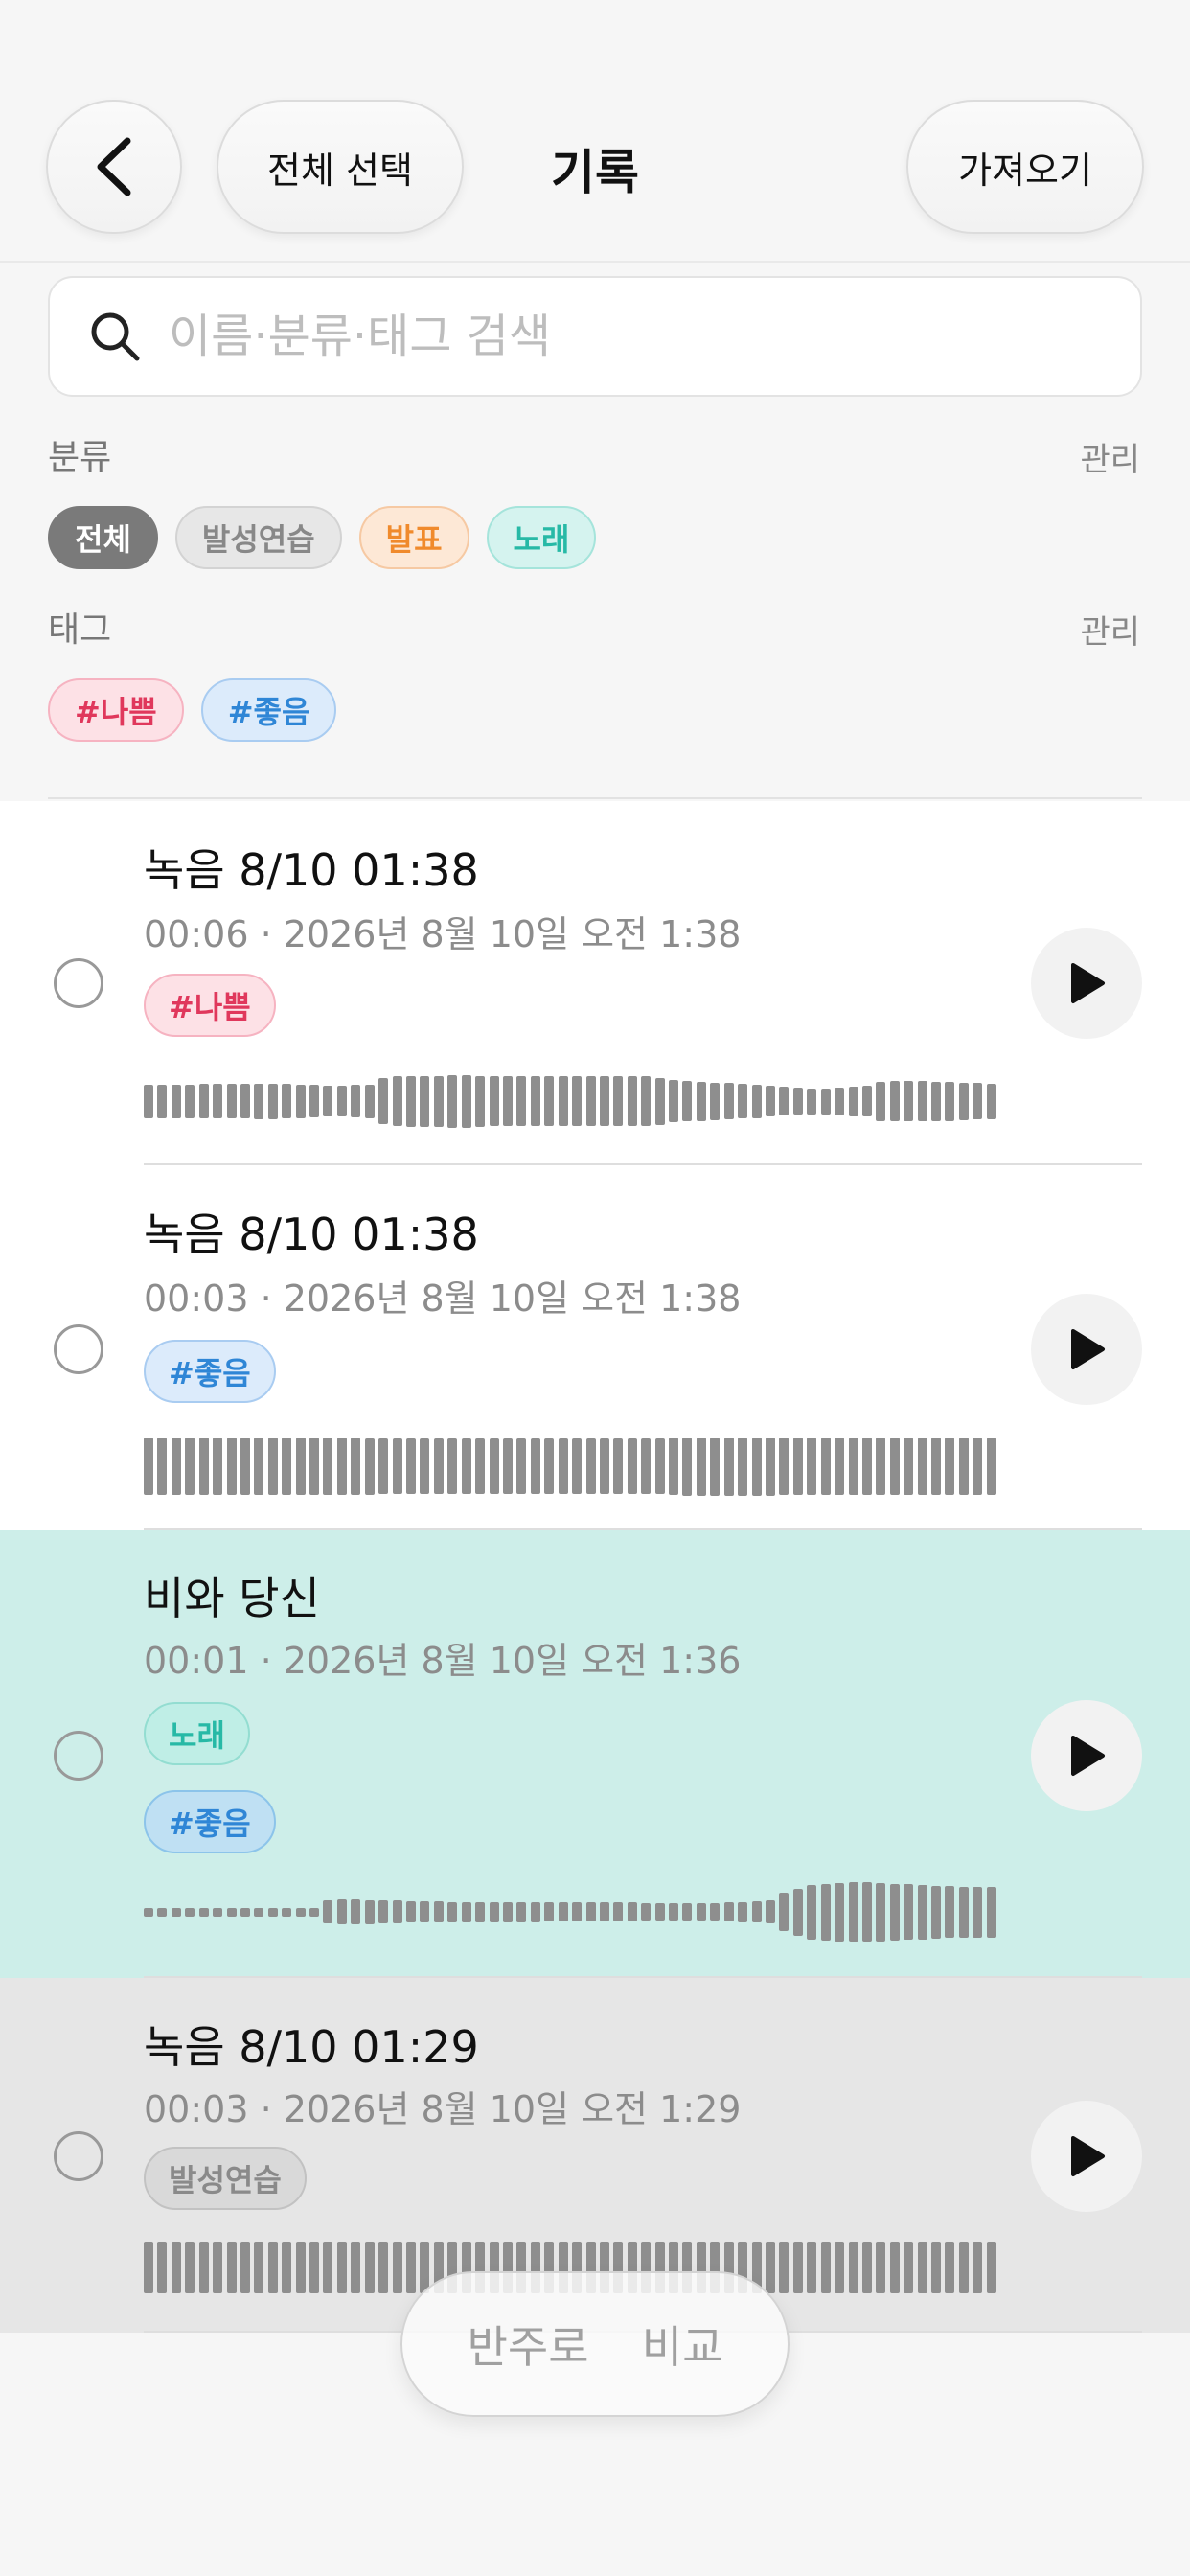 The width and height of the screenshot is (1190, 2576). What do you see at coordinates (600, 336) in the screenshot?
I see `search-input` at bounding box center [600, 336].